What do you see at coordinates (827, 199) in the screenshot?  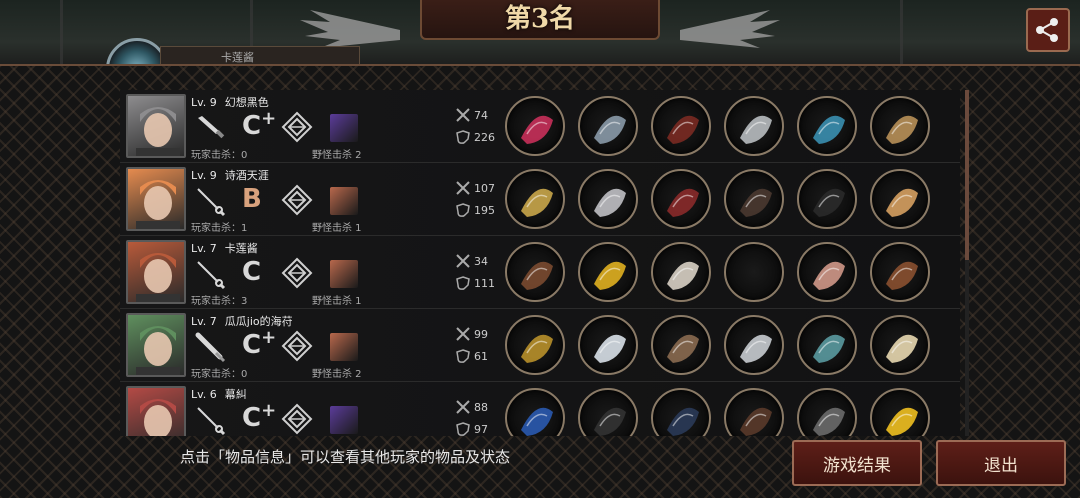 I see `black-boots-icon` at bounding box center [827, 199].